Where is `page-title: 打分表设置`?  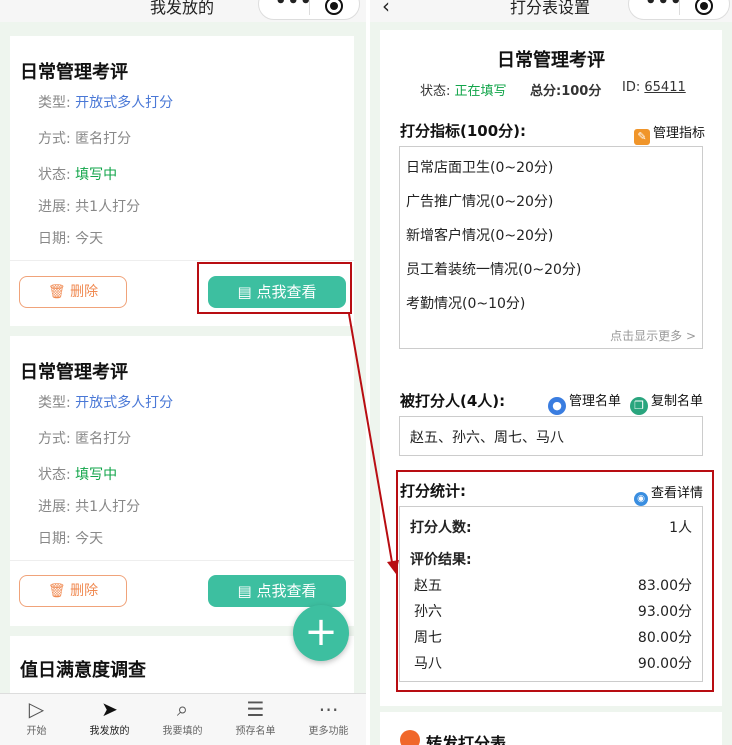 page-title: 打分表设置 is located at coordinates (550, 8).